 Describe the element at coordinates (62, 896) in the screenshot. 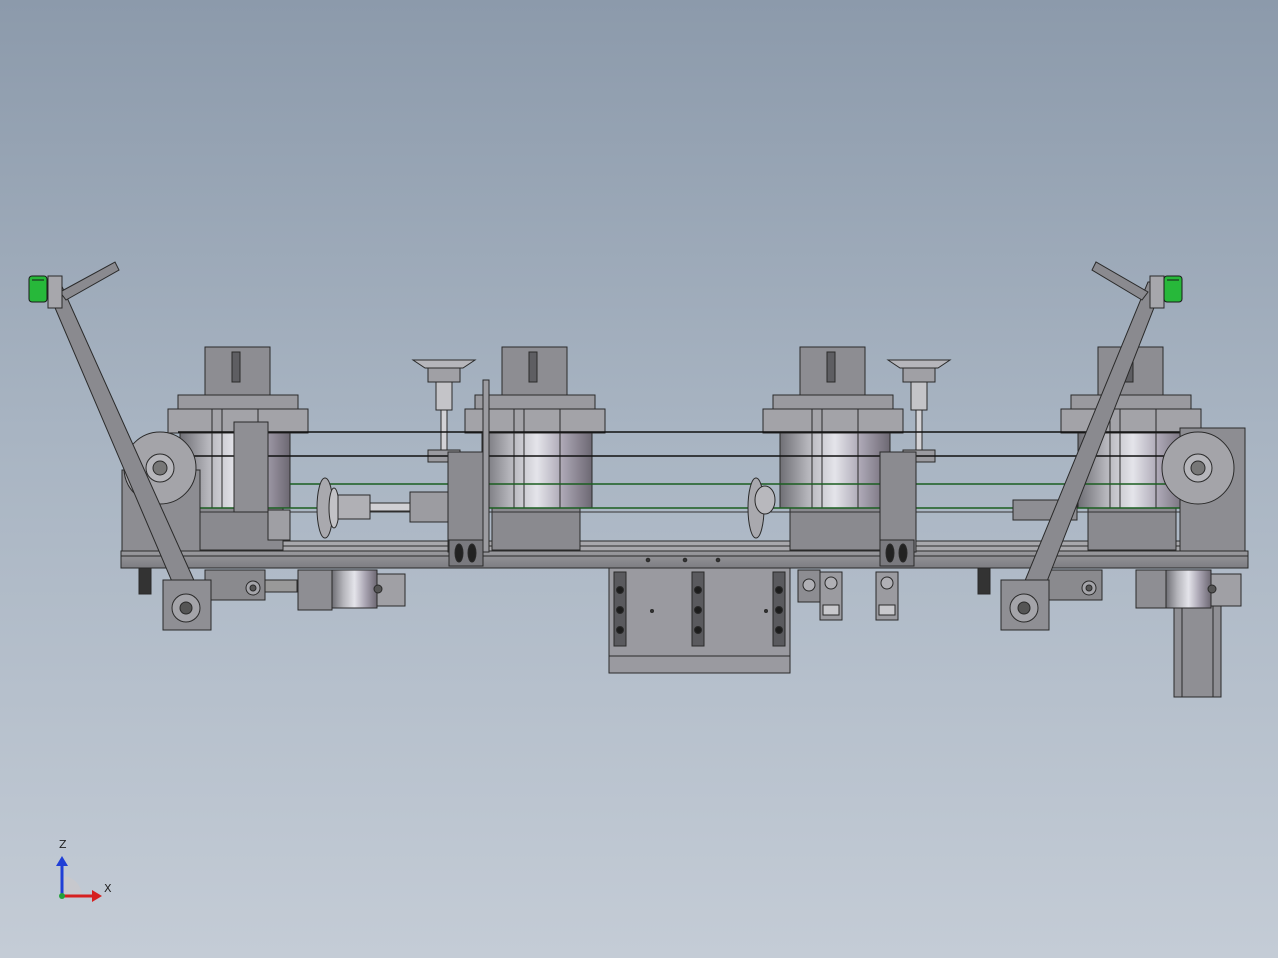

I see `origin-dot` at that location.